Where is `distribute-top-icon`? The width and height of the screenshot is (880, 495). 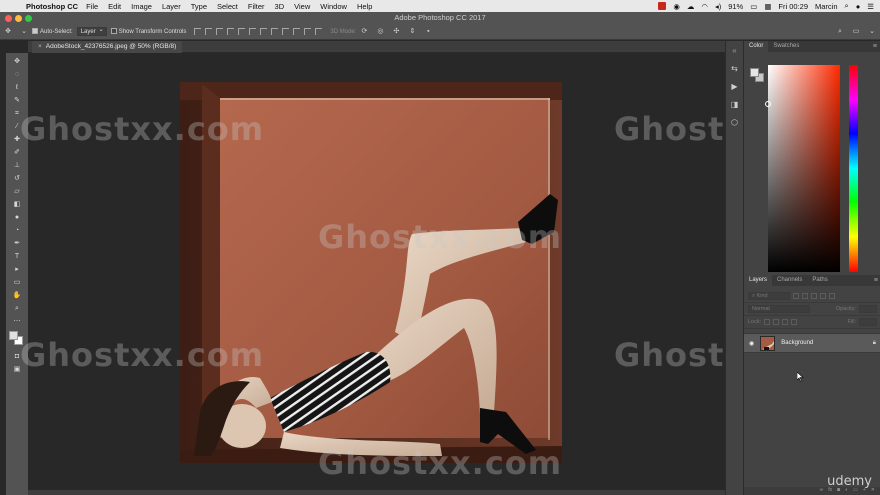
distribute-top-icon is located at coordinates (264, 31).